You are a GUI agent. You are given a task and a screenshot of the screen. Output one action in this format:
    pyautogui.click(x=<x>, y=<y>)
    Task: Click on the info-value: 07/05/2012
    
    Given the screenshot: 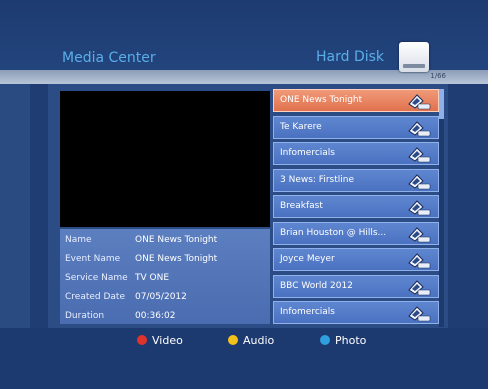 What is the action you would take?
    pyautogui.click(x=161, y=297)
    